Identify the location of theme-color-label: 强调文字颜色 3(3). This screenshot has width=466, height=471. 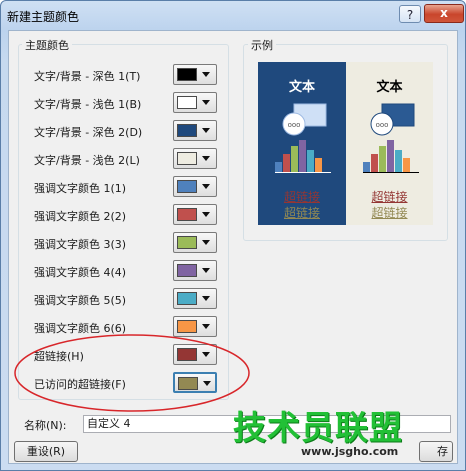
(80, 244).